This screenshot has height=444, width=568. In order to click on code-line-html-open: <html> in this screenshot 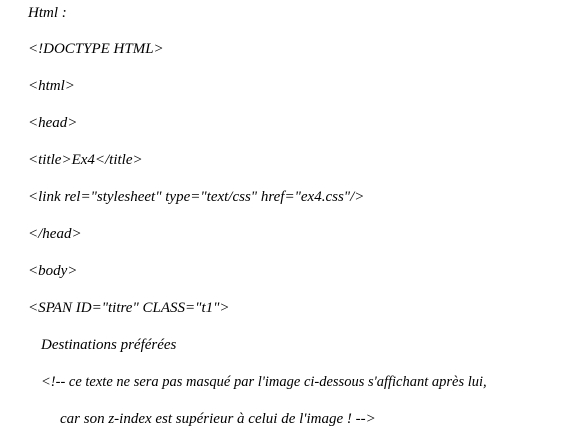, I will do `click(51, 86)`.